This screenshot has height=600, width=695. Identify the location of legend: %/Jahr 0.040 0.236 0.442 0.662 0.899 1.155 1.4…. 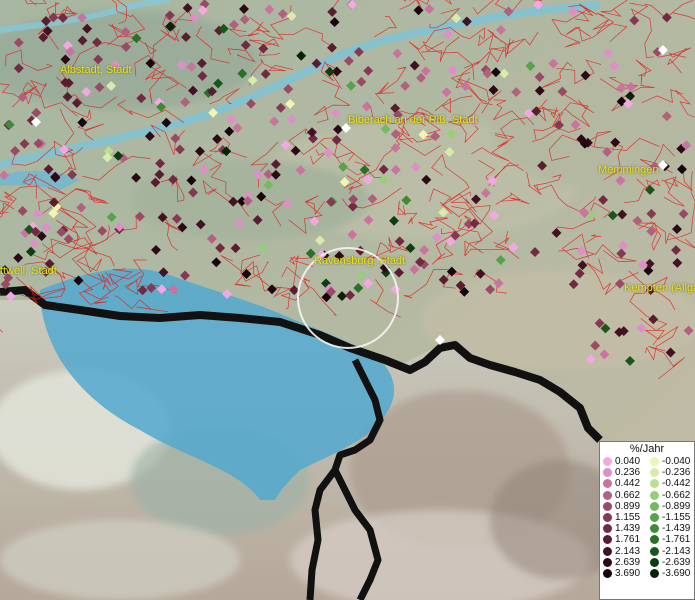
(647, 520).